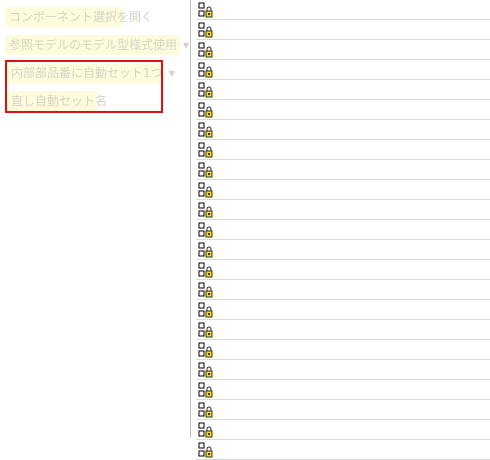 The width and height of the screenshot is (490, 460). What do you see at coordinates (59, 101) in the screenshot?
I see `rename-auto-set-label: 直し自動セット名` at bounding box center [59, 101].